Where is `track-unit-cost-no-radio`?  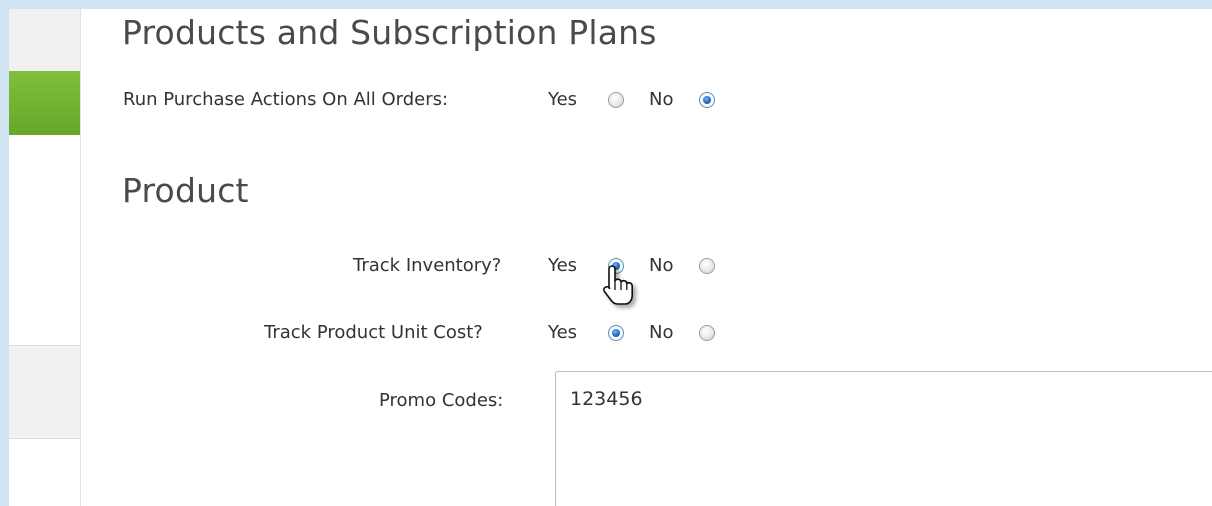 track-unit-cost-no-radio is located at coordinates (707, 333).